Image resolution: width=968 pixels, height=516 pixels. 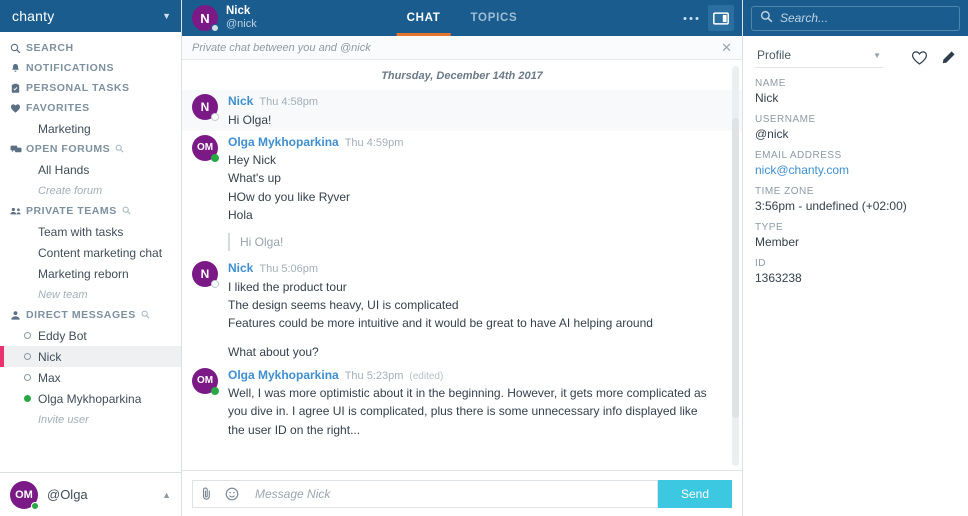 What do you see at coordinates (90, 16) in the screenshot?
I see `workspace-header: chanty ▼` at bounding box center [90, 16].